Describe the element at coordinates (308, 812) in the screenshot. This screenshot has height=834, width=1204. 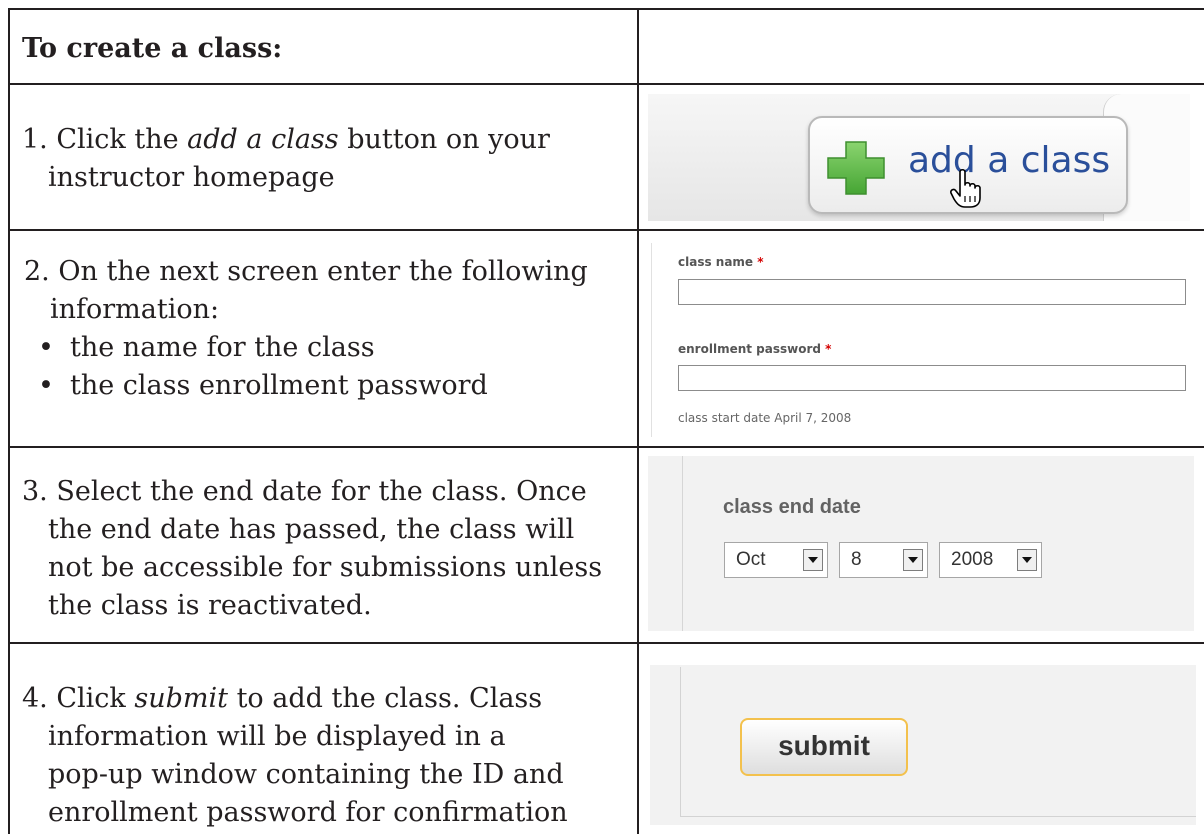
I see `step-4-line4: enrollment password for confirmation` at that location.